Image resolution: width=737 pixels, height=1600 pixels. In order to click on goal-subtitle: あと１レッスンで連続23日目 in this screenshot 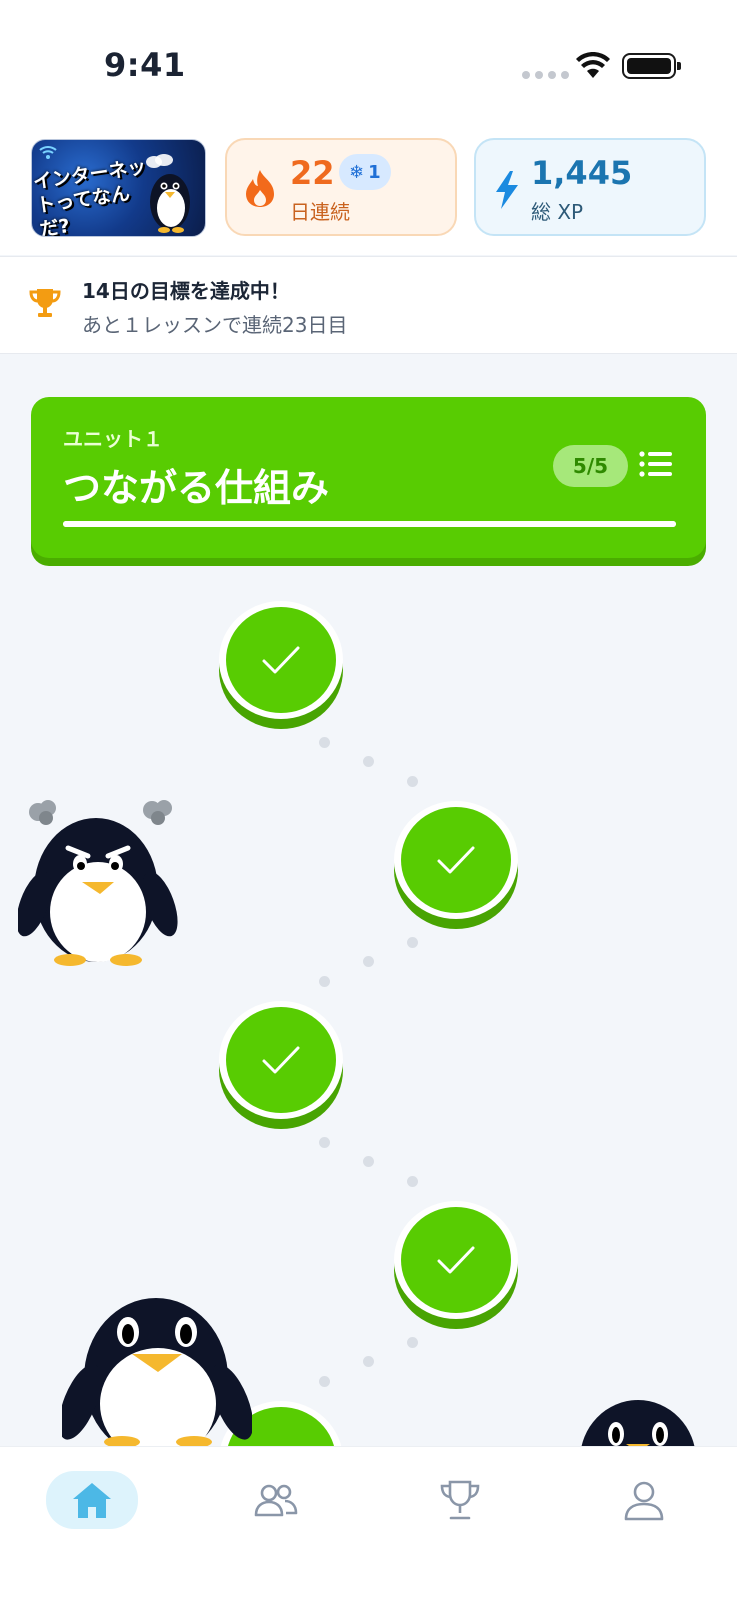, I will do `click(215, 325)`.